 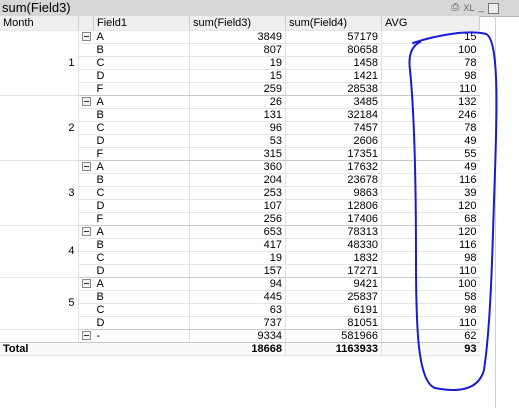 I want to click on table-row: 1 A 3849 57179 15, so click(x=240, y=63).